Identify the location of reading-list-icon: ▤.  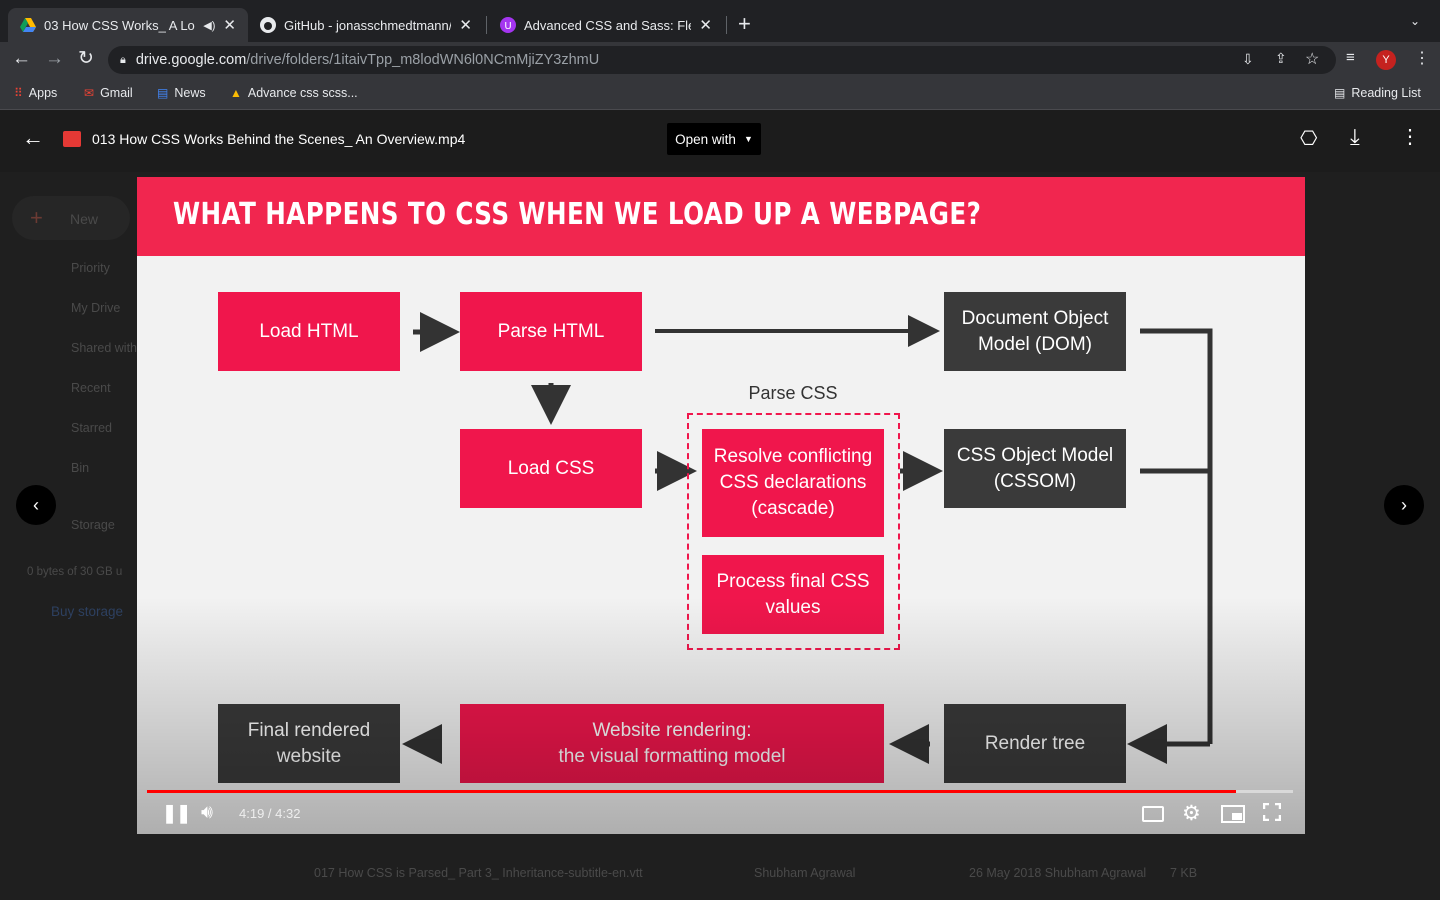
(1340, 93).